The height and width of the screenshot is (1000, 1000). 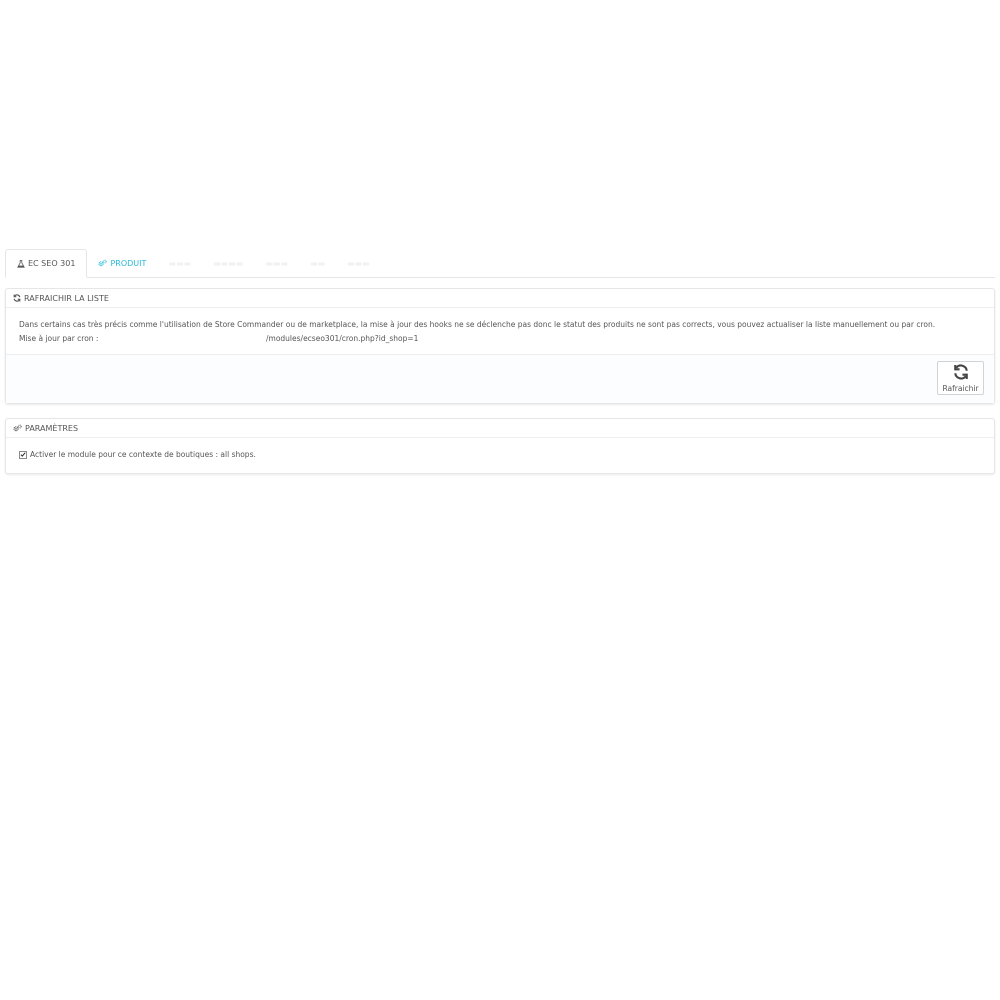 I want to click on tab-bar: EC SEO 301 PRODUIT ▬▬▬ ▬▬▬▬ ▬▬▬ ▬▬ ▬▬▬, so click(x=500, y=263).